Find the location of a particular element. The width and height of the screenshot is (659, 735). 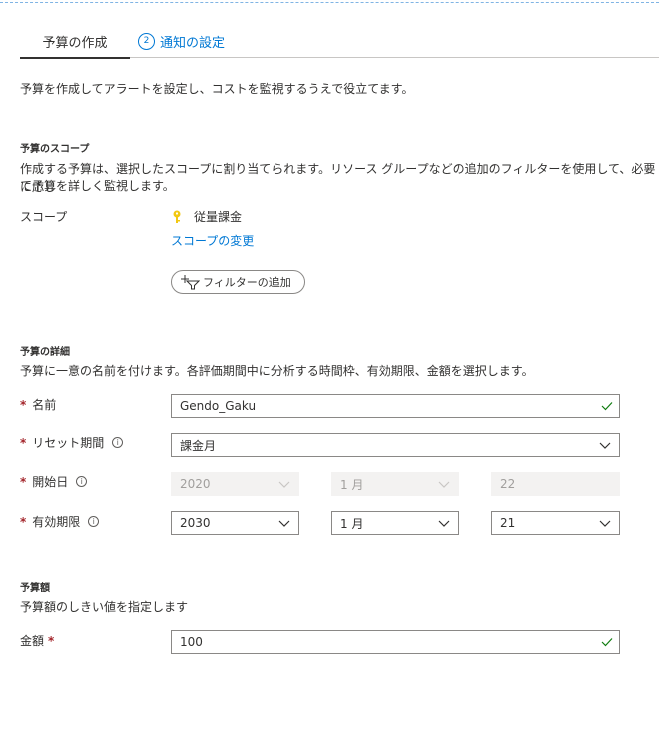

start-month-value: 1 月 is located at coordinates (352, 484).